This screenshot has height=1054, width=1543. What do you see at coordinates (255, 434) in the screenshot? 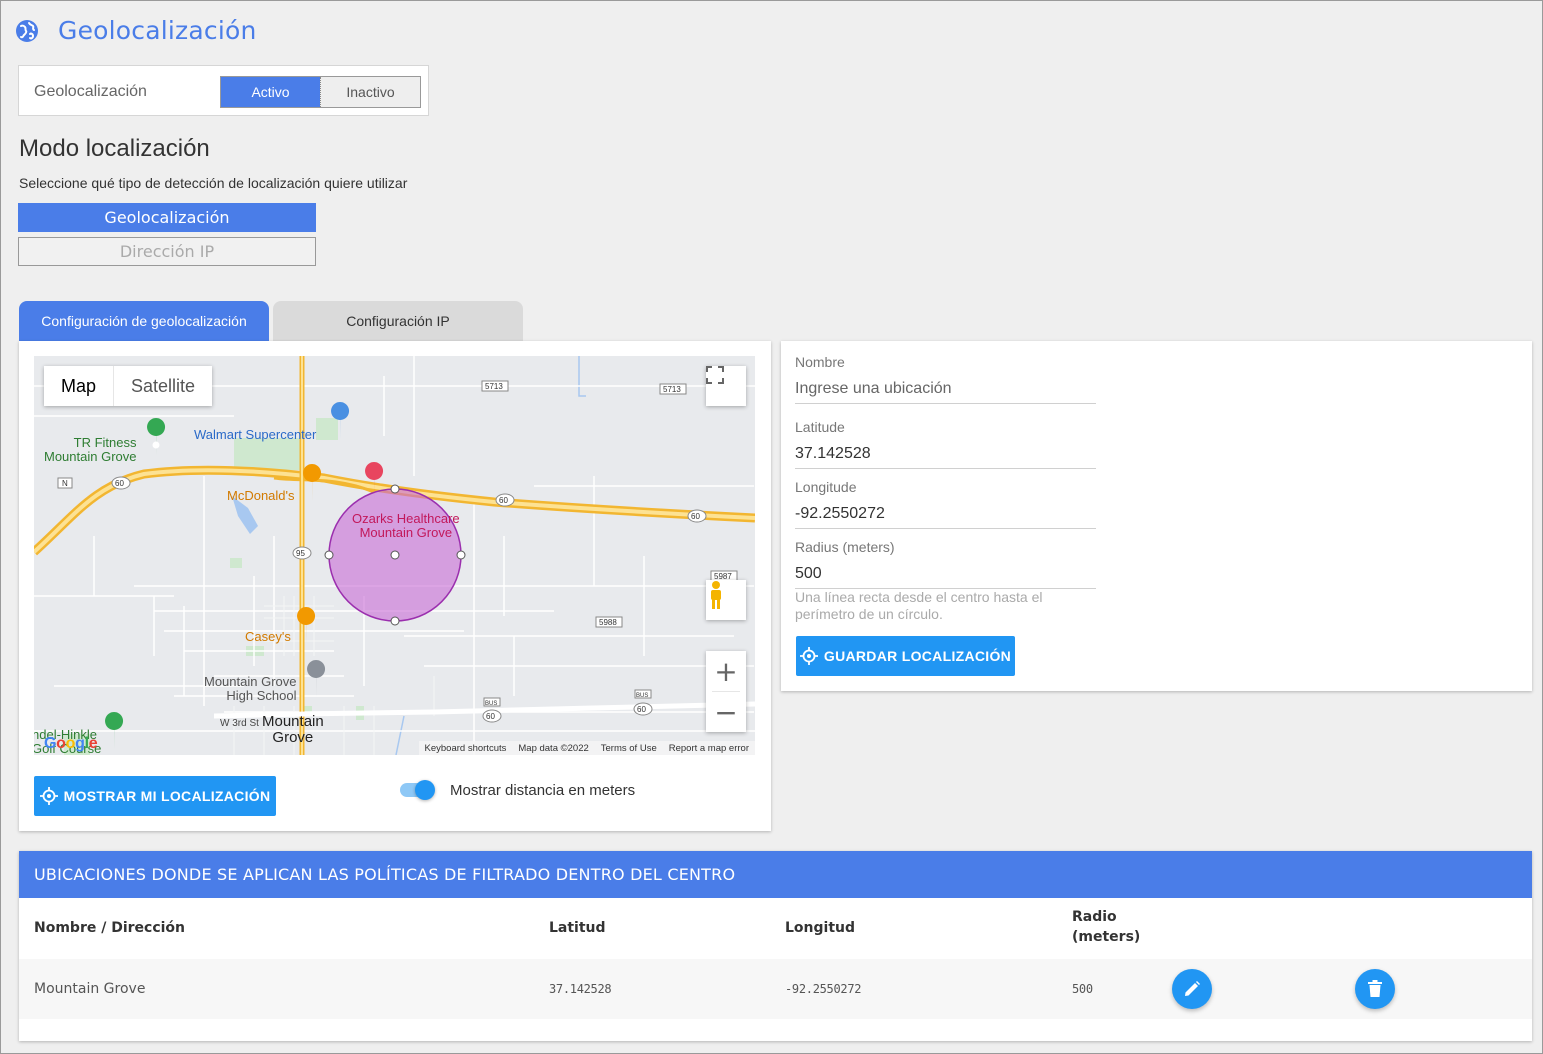
I see `map-label-walmart: Walmart Supercenter` at bounding box center [255, 434].